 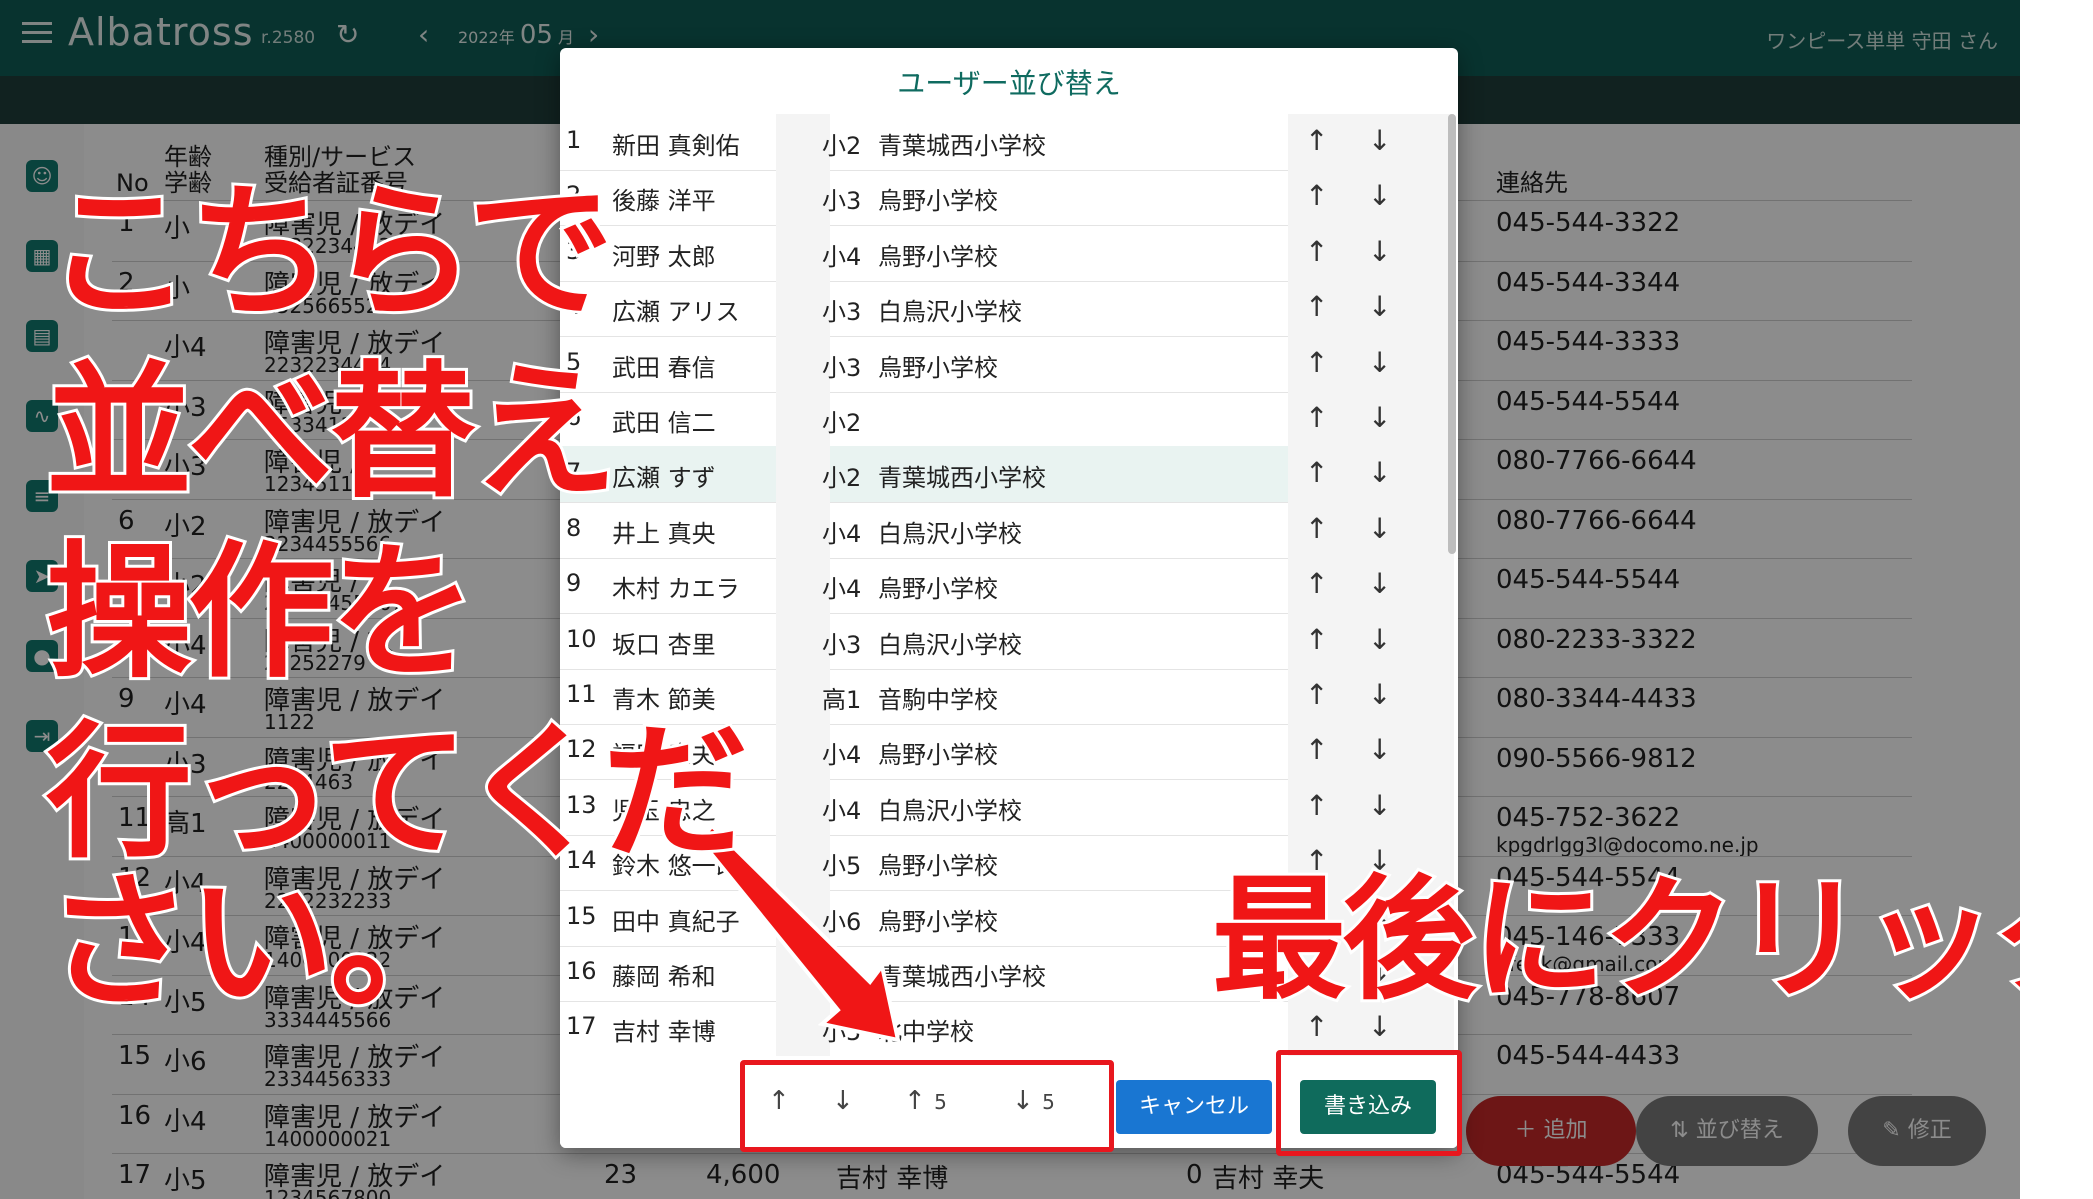 I want to click on annotation-click-hint: 最後にクリック, so click(x=1614, y=940).